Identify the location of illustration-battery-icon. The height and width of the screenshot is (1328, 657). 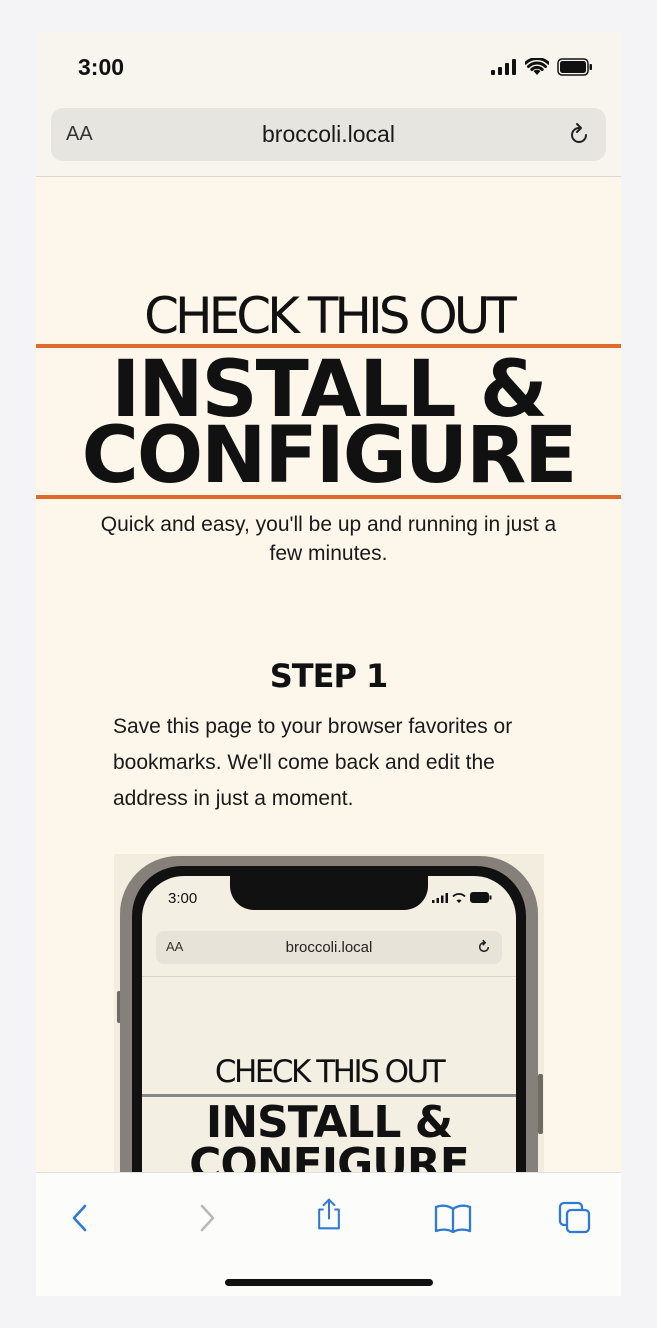
(481, 897).